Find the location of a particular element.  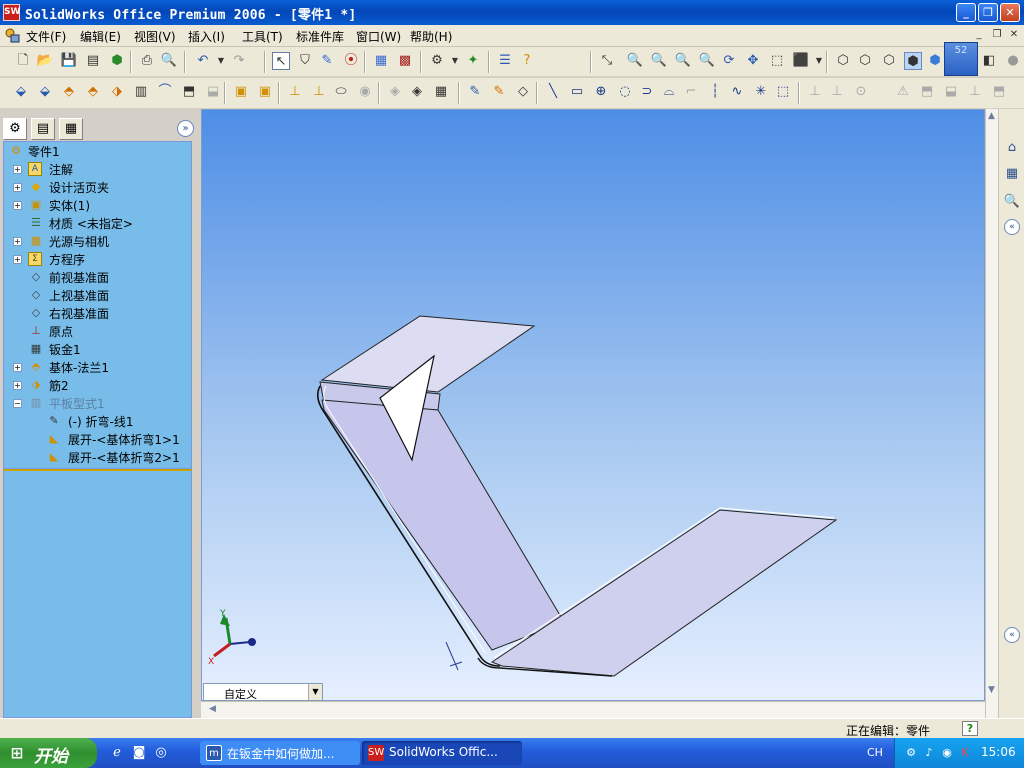

make-assembly-icon: ⬢ is located at coordinates (117, 61).